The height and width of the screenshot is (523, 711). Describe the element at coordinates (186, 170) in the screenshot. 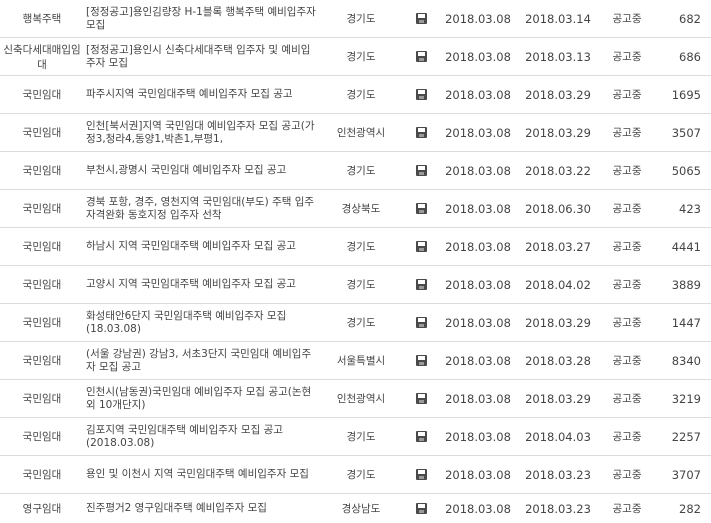

I see `row-title-text: 부천시,광명시 국민임대 예비입주자 모집 공고` at that location.